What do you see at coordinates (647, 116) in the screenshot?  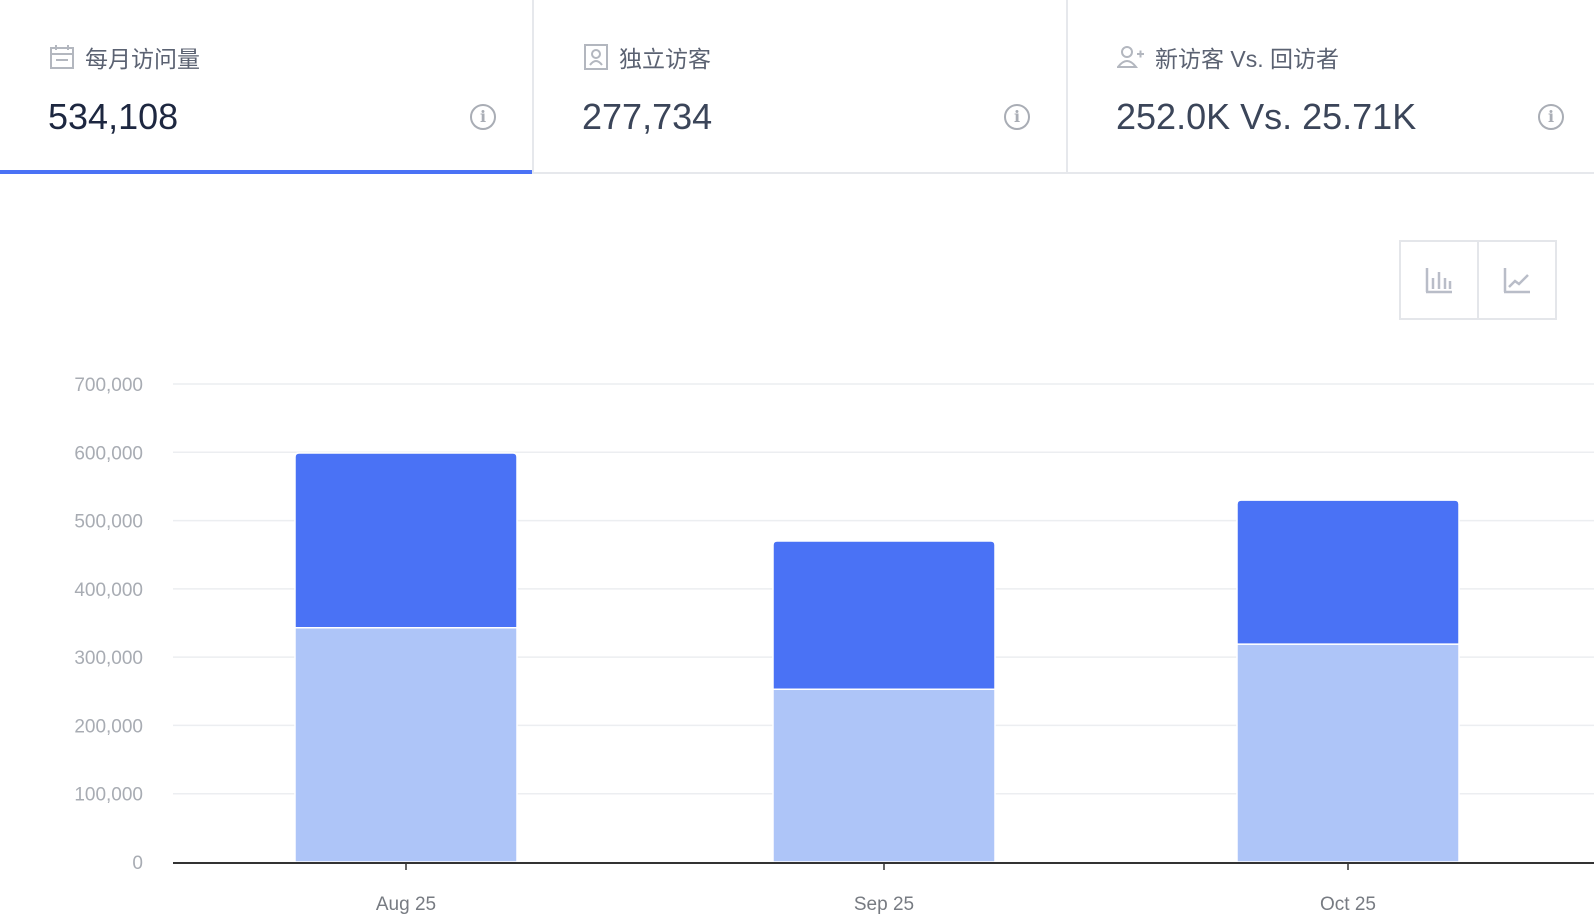 I see `metric-value: 277,734` at bounding box center [647, 116].